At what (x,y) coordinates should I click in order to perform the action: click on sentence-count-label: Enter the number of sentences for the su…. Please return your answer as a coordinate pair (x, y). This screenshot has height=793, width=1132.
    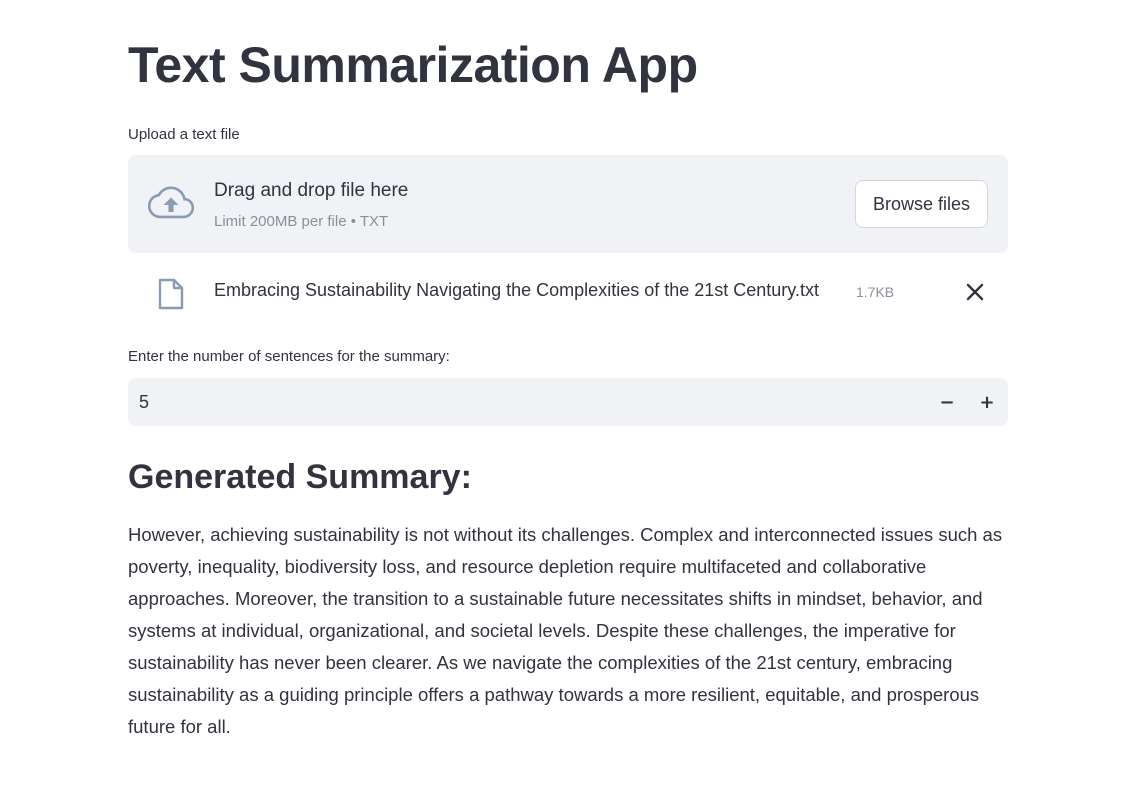
    Looking at the image, I should click on (289, 356).